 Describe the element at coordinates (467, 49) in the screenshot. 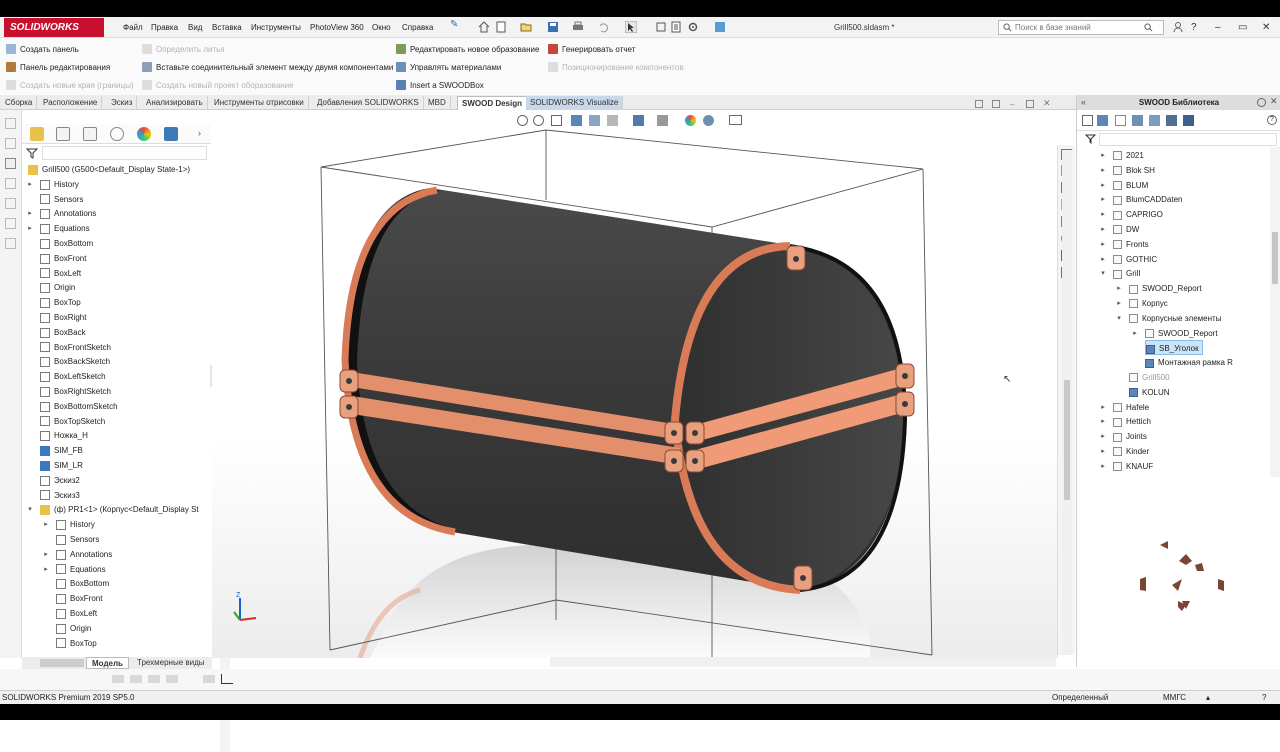

I see `edit-new-formation-command: Редактировать новое образование` at that location.